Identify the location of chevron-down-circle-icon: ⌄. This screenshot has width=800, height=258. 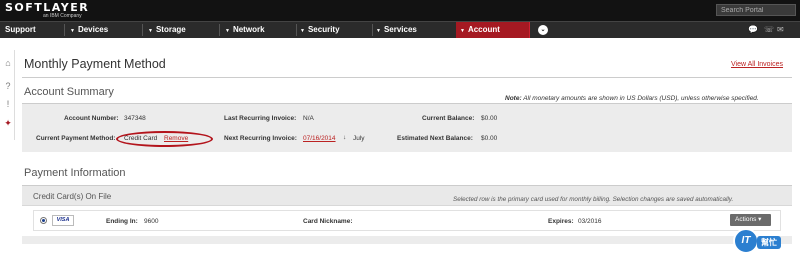
(543, 30).